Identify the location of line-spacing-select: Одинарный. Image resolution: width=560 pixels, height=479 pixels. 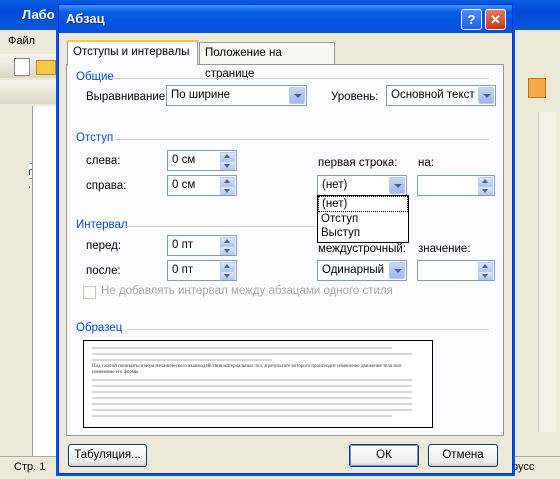
(362, 270).